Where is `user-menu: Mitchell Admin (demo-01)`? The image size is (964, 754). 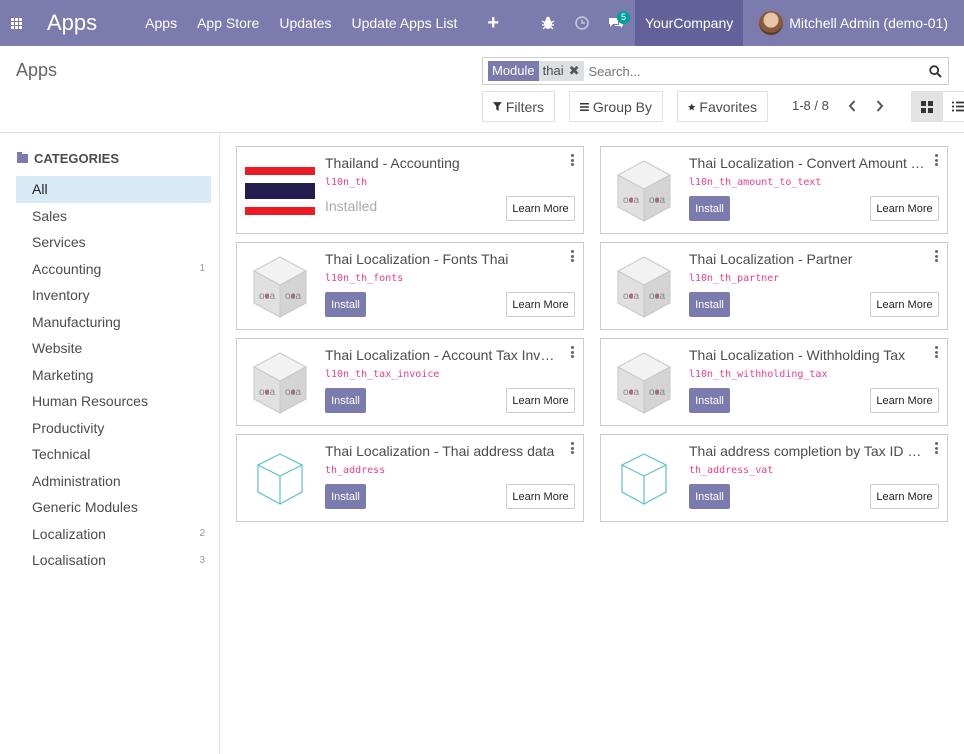 user-menu: Mitchell Admin (demo-01) is located at coordinates (853, 23).